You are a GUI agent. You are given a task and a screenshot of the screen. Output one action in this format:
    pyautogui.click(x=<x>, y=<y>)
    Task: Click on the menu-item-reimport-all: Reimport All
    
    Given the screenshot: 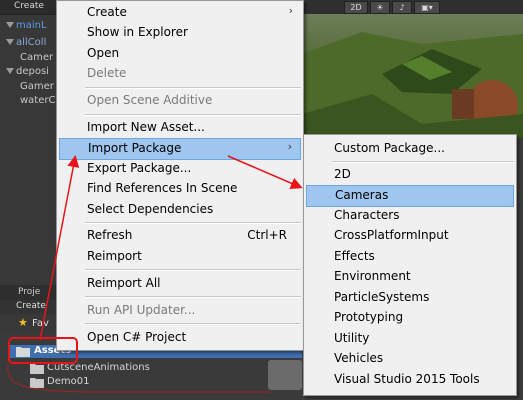 What is the action you would take?
    pyautogui.click(x=180, y=284)
    